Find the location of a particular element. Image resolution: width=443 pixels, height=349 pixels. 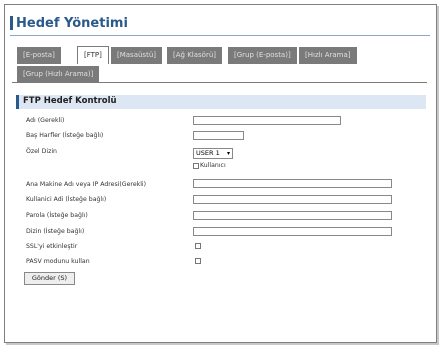

tab-ftp: [FTP] is located at coordinates (93, 55).